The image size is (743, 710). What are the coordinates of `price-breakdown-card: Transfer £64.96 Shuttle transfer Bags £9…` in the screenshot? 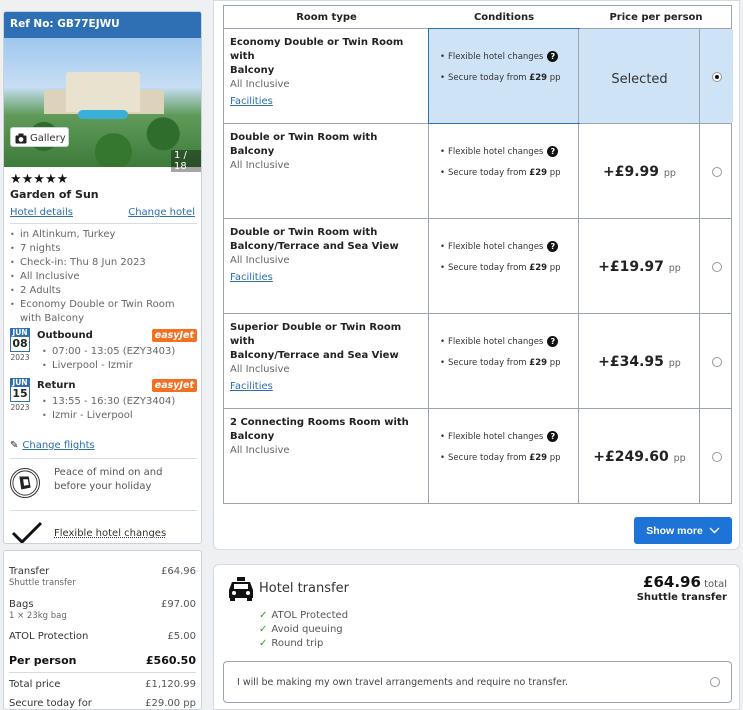 It's located at (102, 630).